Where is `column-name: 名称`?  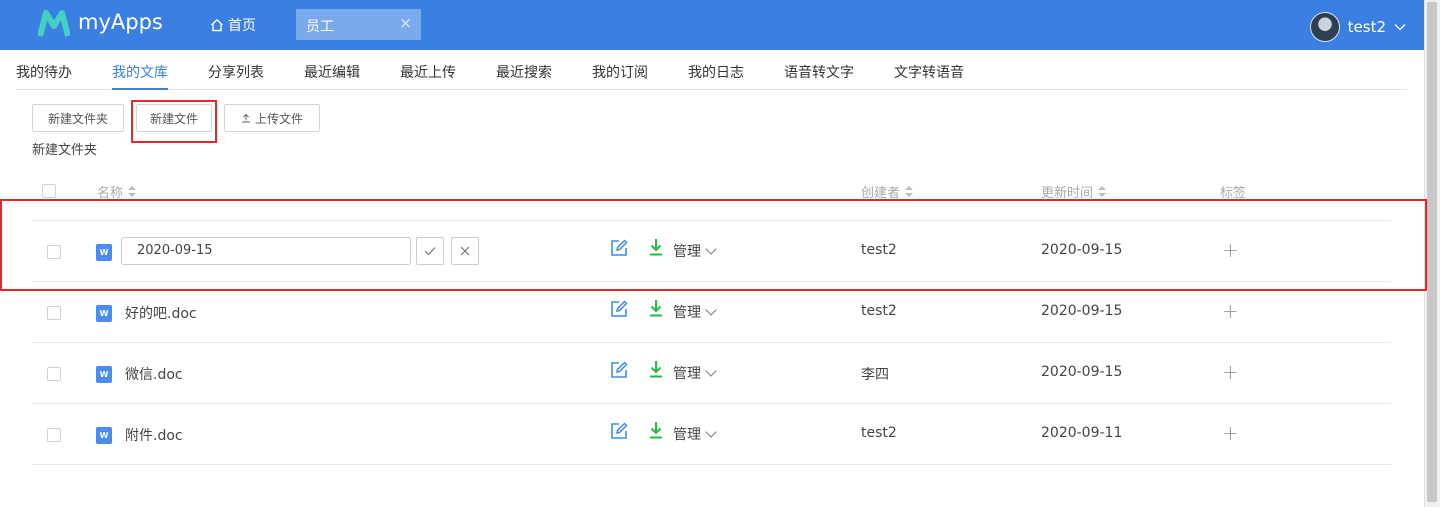
column-name: 名称 is located at coordinates (117, 191).